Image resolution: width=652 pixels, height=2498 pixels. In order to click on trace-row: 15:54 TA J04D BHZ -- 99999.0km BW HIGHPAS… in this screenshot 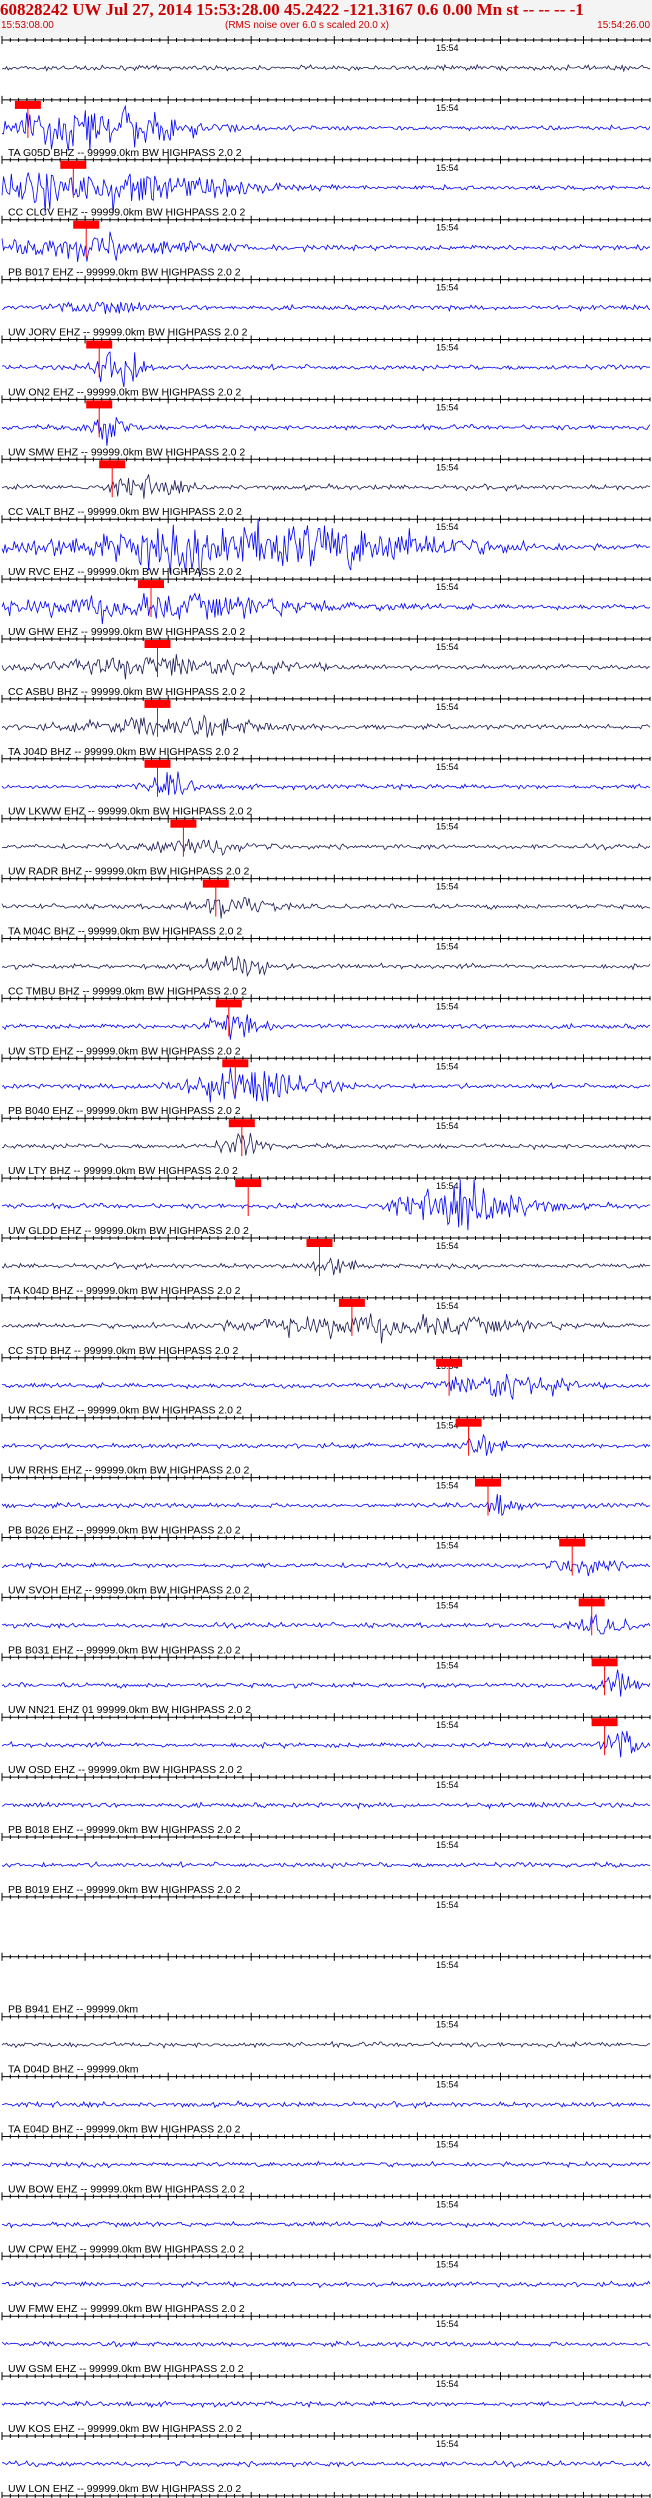, I will do `click(326, 726)`.